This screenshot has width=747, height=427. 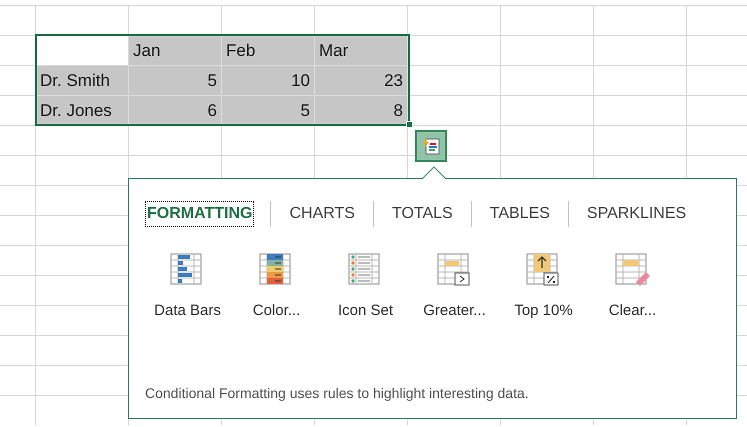 I want to click on lightning-list-icon, so click(x=431, y=146).